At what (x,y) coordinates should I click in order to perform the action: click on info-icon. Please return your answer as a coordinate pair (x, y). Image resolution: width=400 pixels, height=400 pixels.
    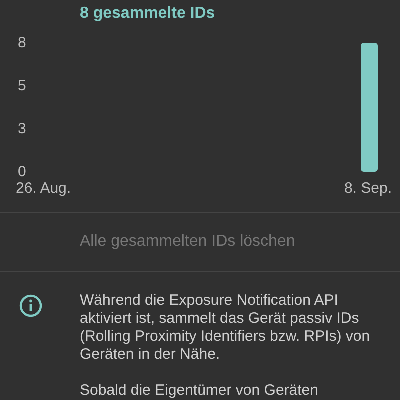
    Looking at the image, I should click on (31, 306).